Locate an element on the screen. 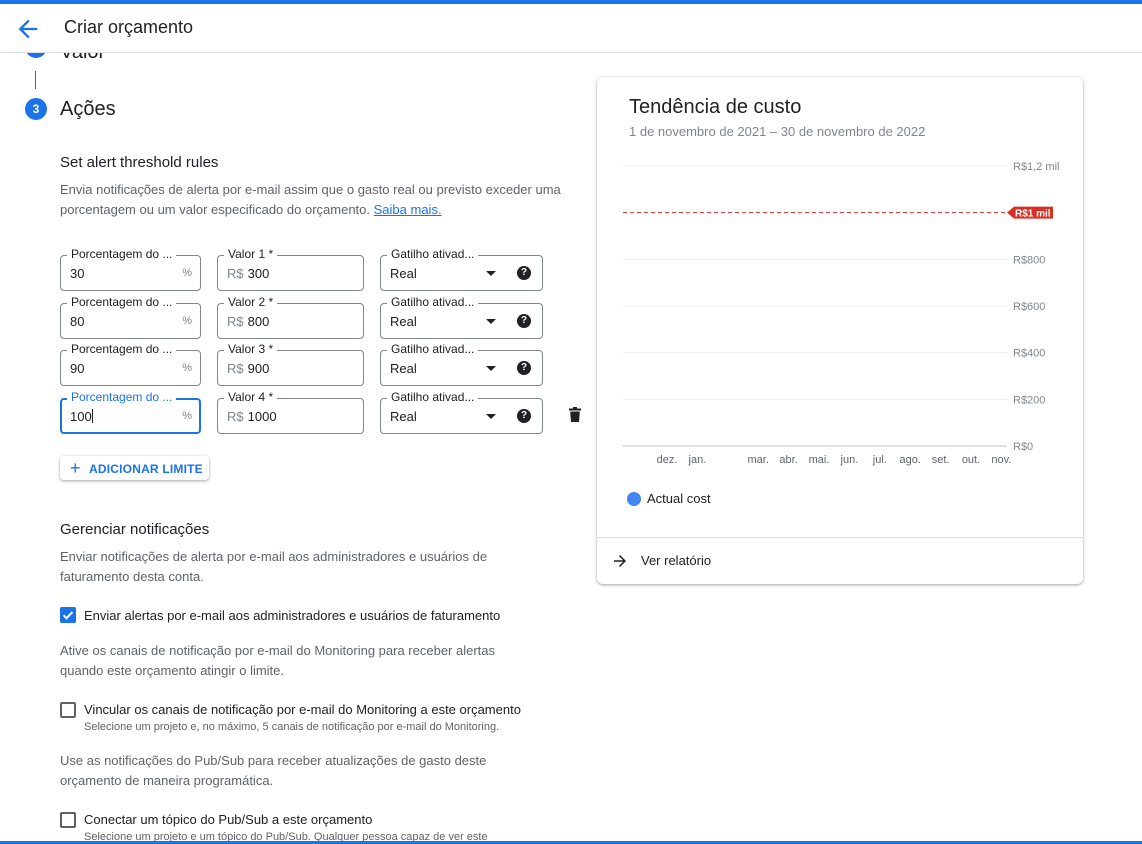  text-caret is located at coordinates (92, 416).